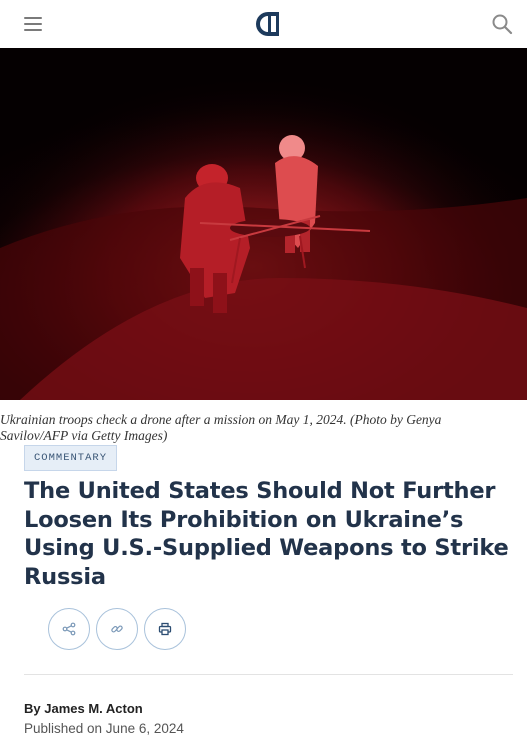 Image resolution: width=527 pixels, height=752 pixels. Describe the element at coordinates (33, 24) in the screenshot. I see `menu-icon` at that location.